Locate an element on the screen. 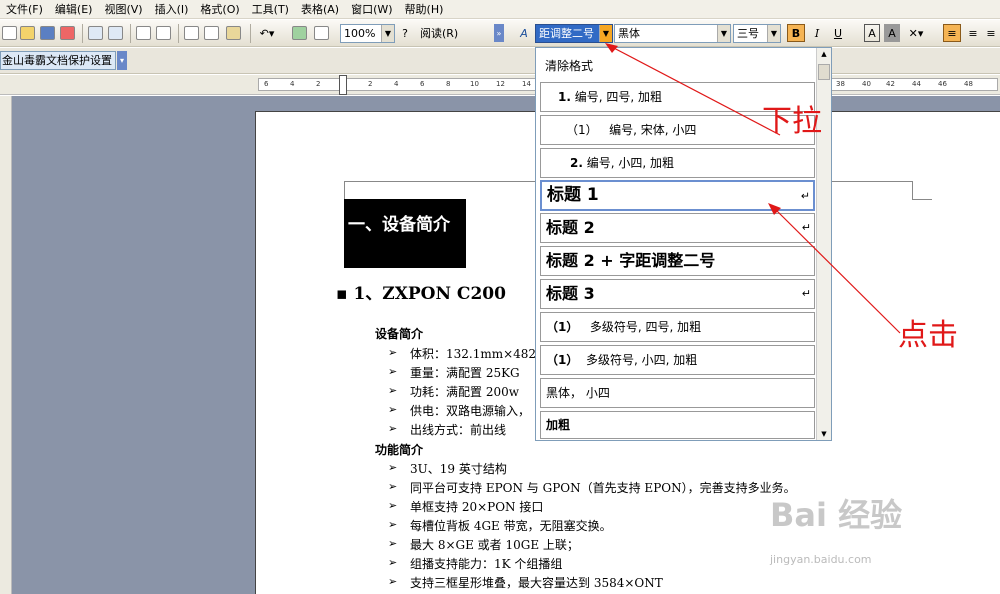 The image size is (1000, 594). heading-1-text: 一、设备简介 is located at coordinates (405, 233).